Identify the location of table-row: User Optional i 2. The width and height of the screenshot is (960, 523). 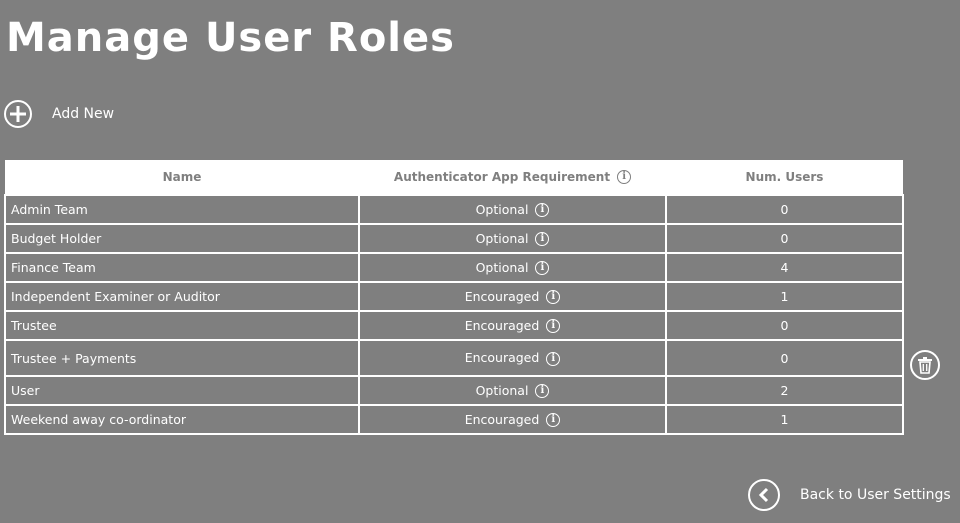
(454, 390).